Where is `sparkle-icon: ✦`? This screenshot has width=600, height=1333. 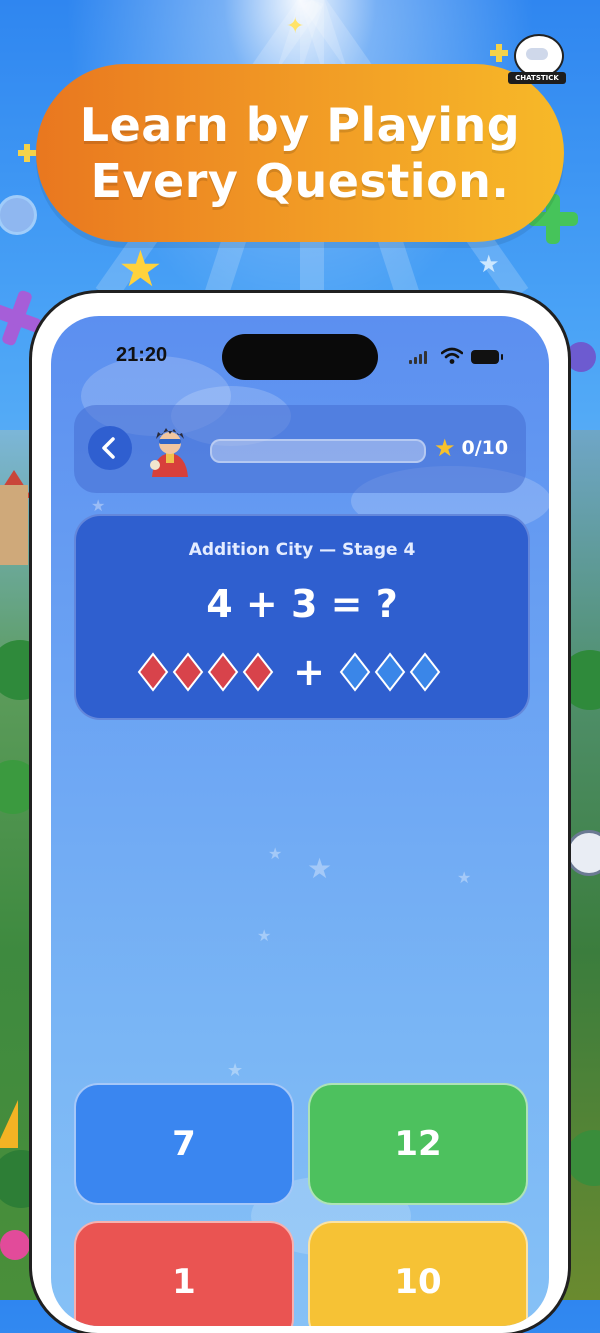
sparkle-icon: ✦ is located at coordinates (295, 26).